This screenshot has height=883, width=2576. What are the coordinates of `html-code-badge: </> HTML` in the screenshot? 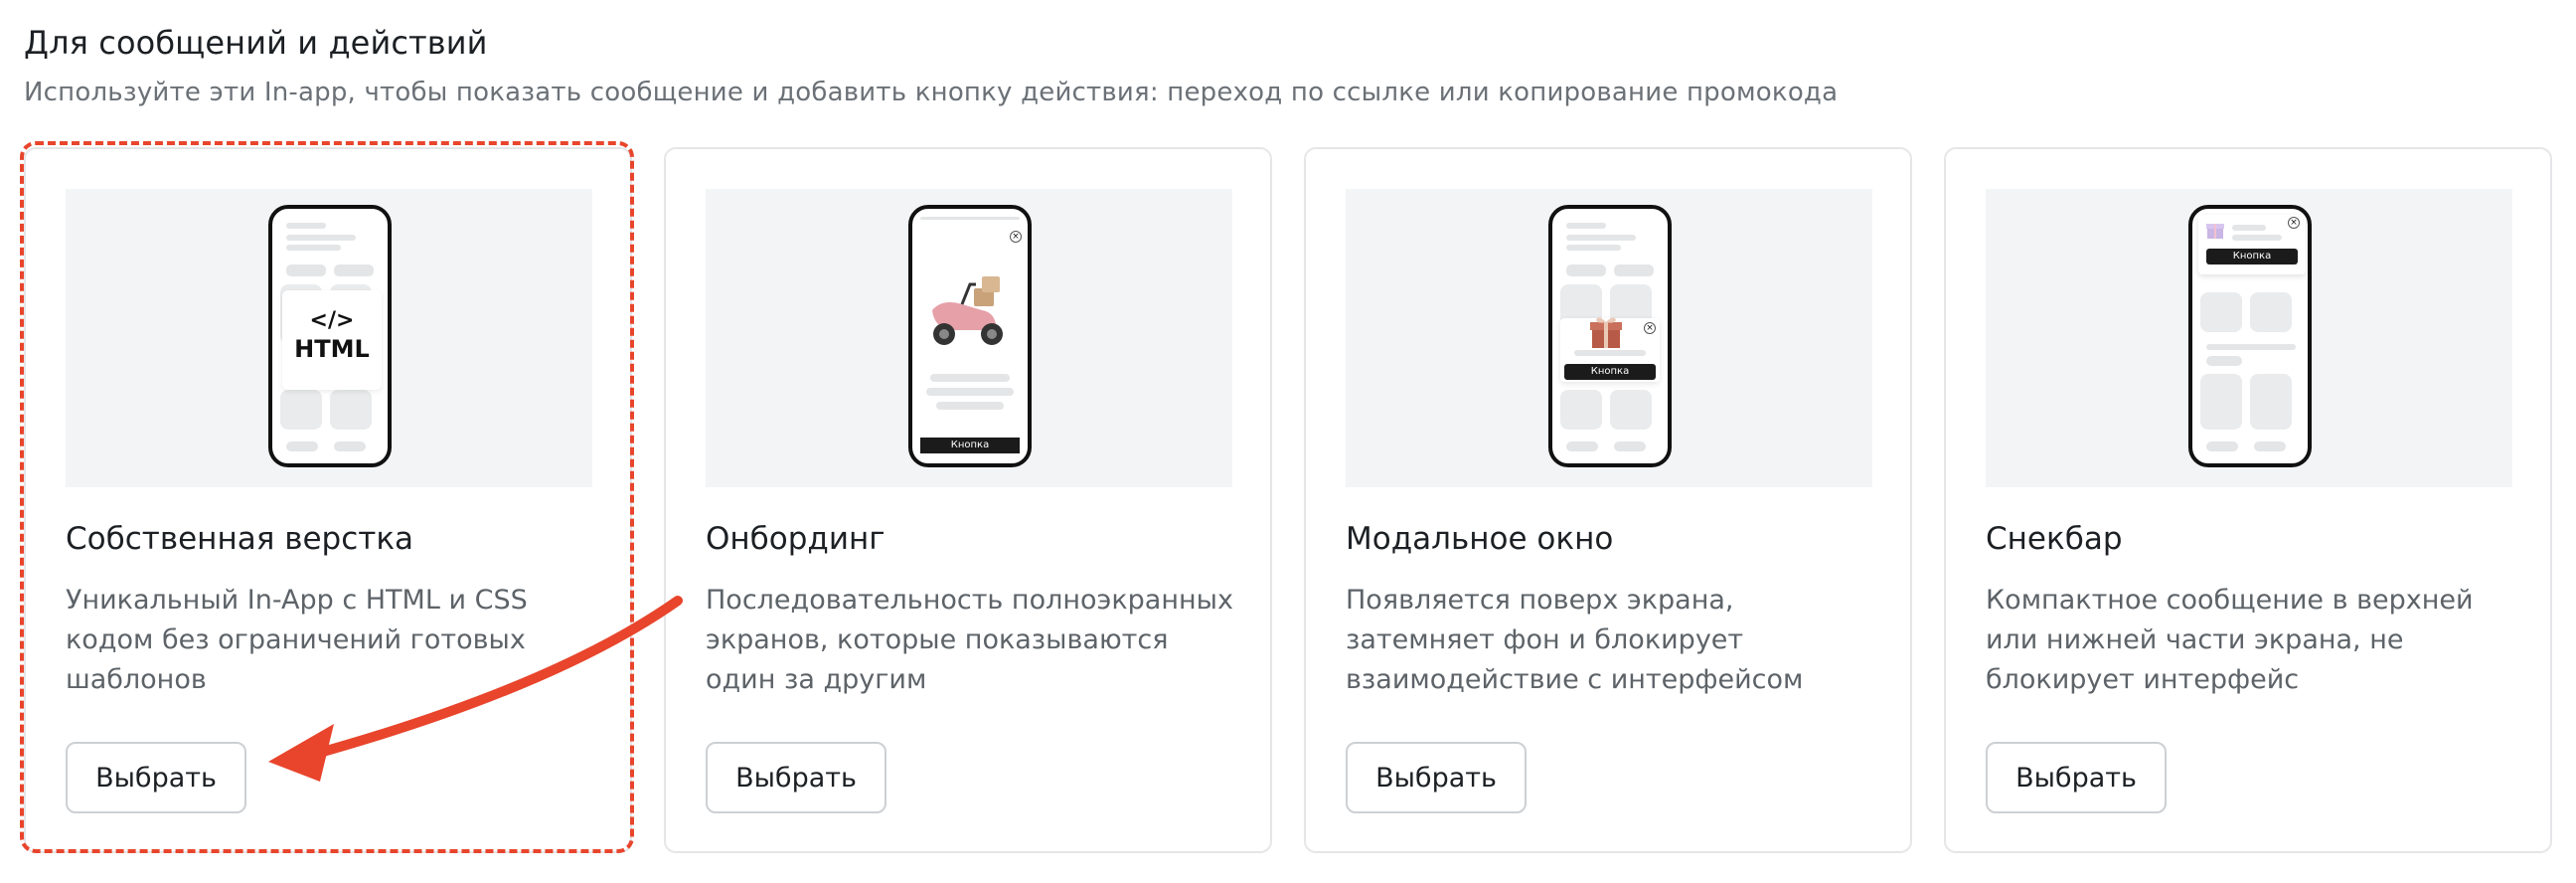 It's located at (332, 340).